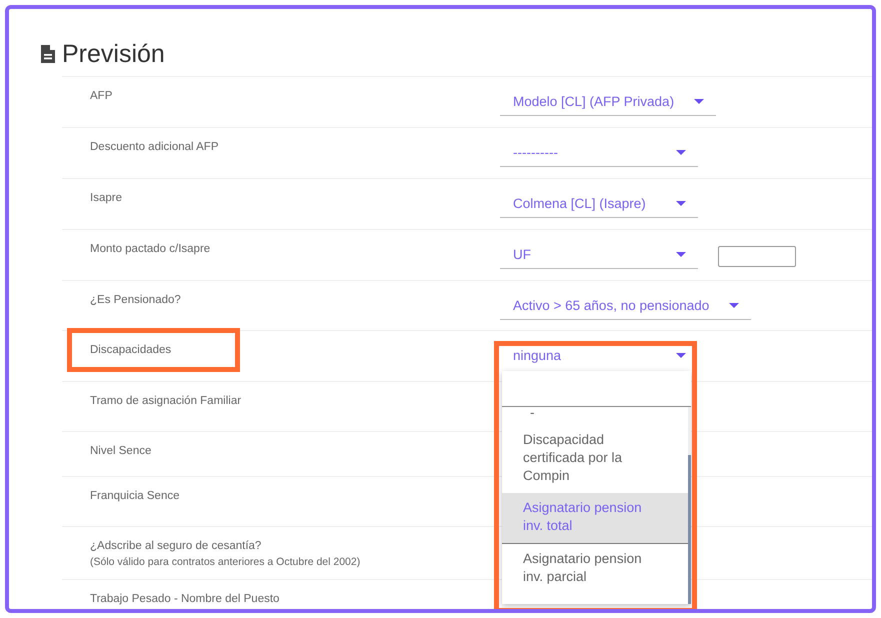  What do you see at coordinates (185, 599) in the screenshot?
I see `field-label: Trabajo Pesado - Nombre del Puesto` at bounding box center [185, 599].